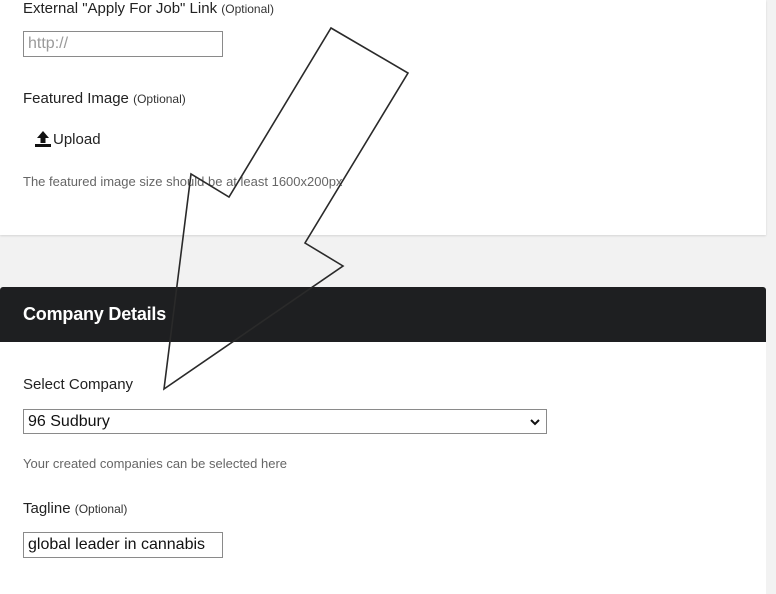 This screenshot has height=594, width=776. I want to click on featured-image-label: Featured Image (Optional), so click(104, 98).